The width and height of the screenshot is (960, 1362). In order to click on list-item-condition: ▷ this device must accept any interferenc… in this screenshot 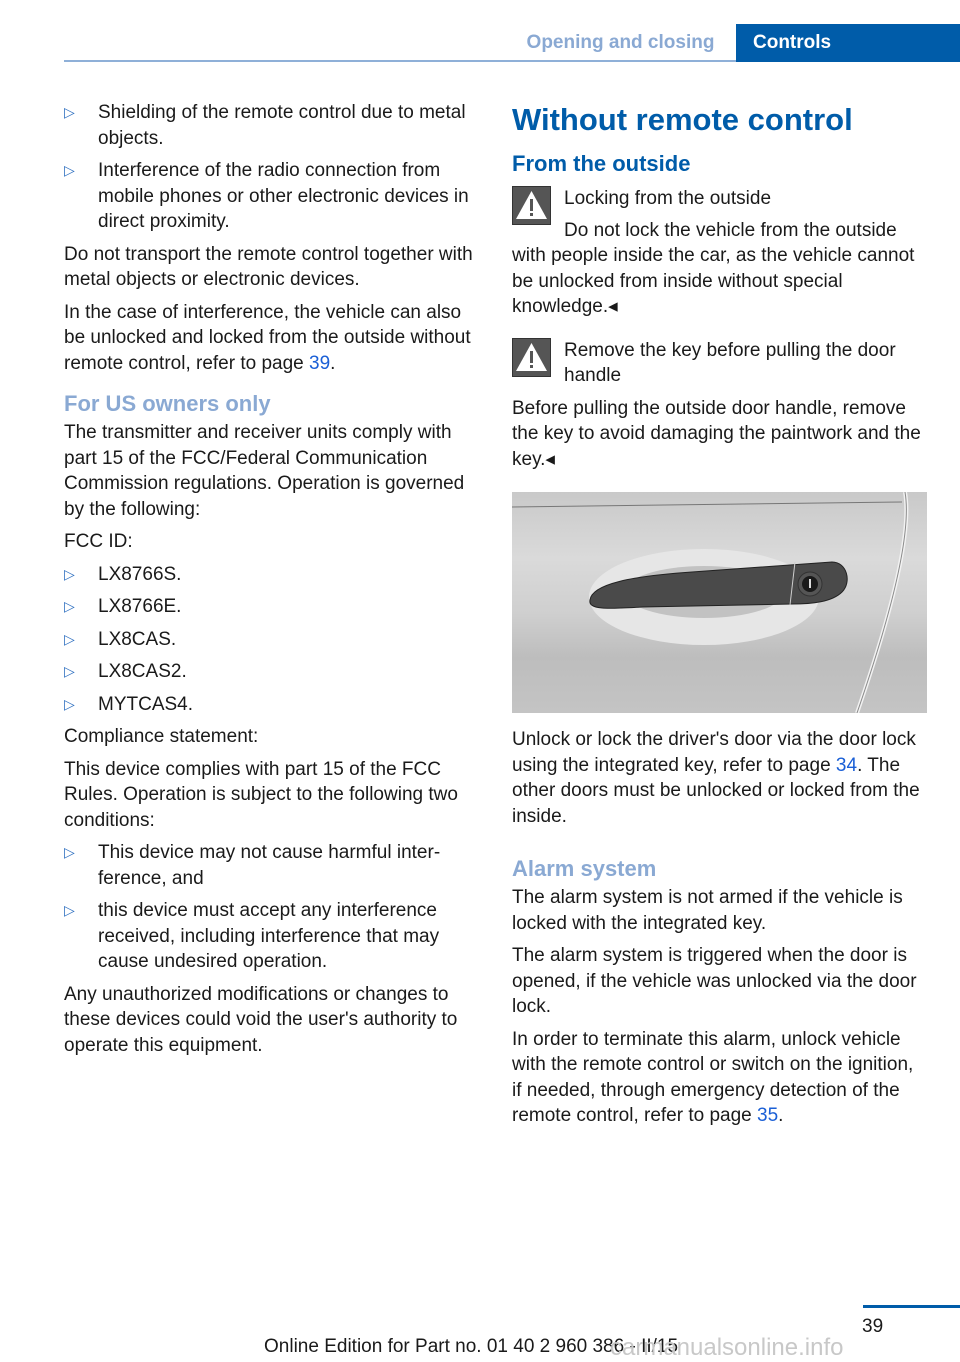, I will do `click(271, 936)`.